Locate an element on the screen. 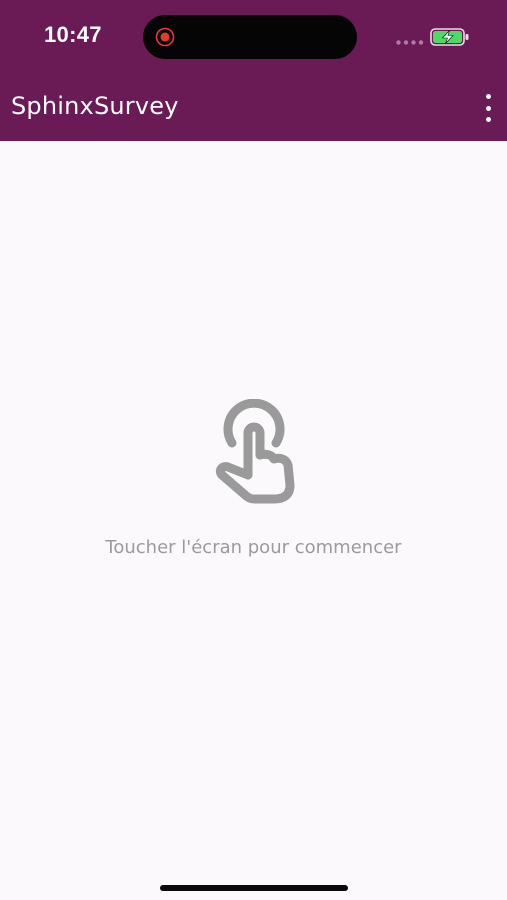 The image size is (507, 900). battery-charging-icon is located at coordinates (449, 37).